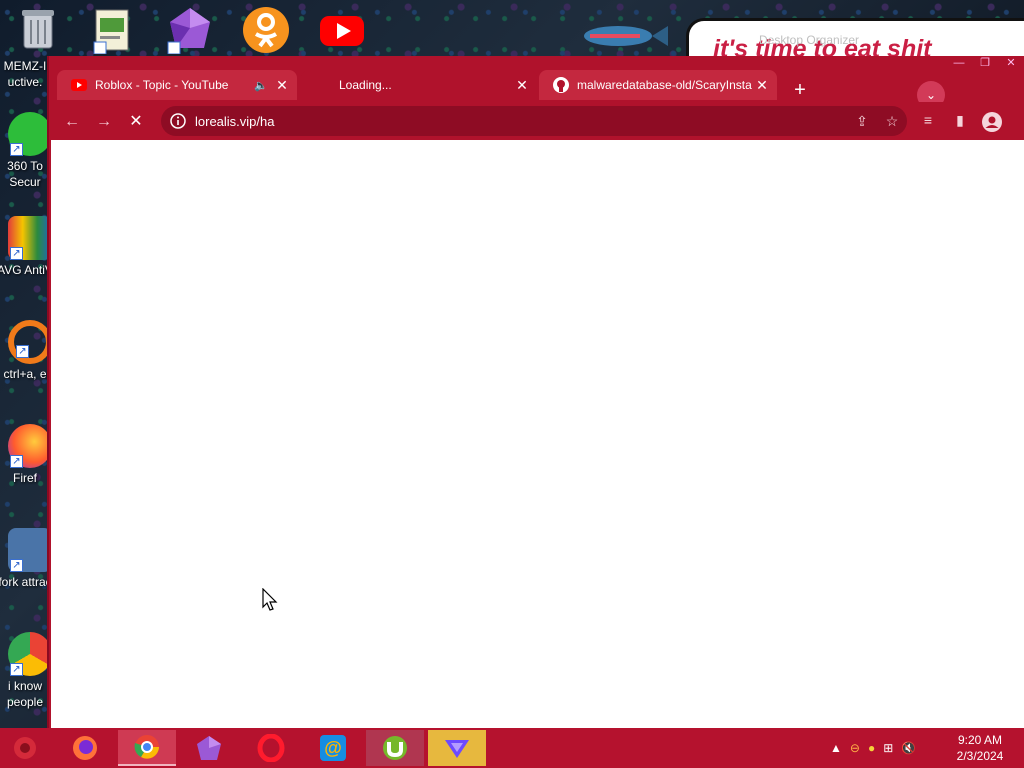  What do you see at coordinates (30, 446) in the screenshot?
I see `firefox-icon: ↗` at bounding box center [30, 446].